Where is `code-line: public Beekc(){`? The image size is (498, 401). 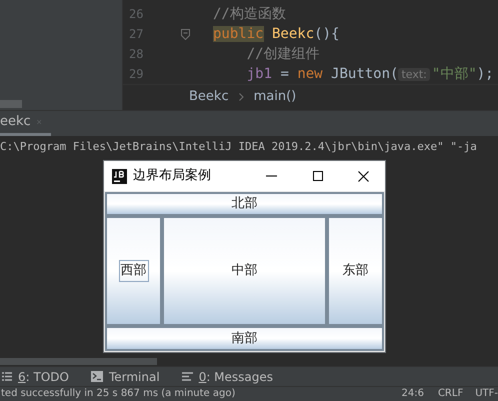
code-line: public Beekc(){ is located at coordinates (276, 34).